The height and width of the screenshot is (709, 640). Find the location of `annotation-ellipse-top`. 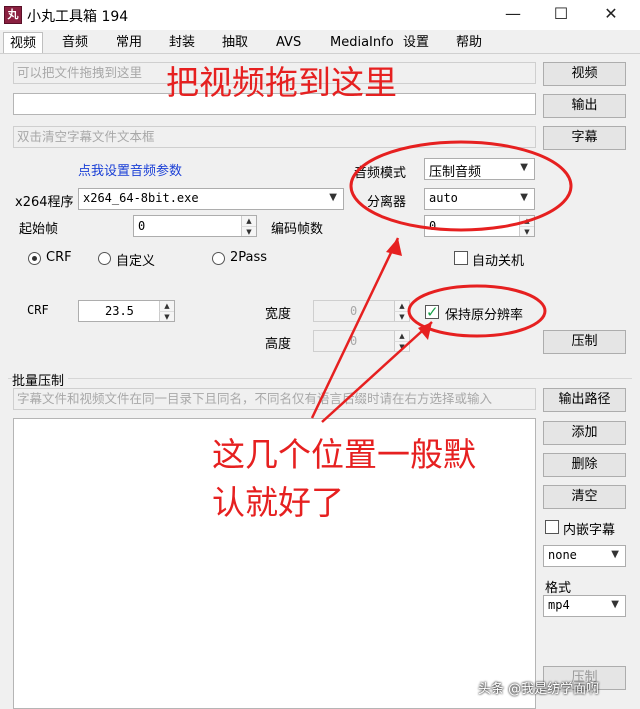

annotation-ellipse-top is located at coordinates (461, 186).